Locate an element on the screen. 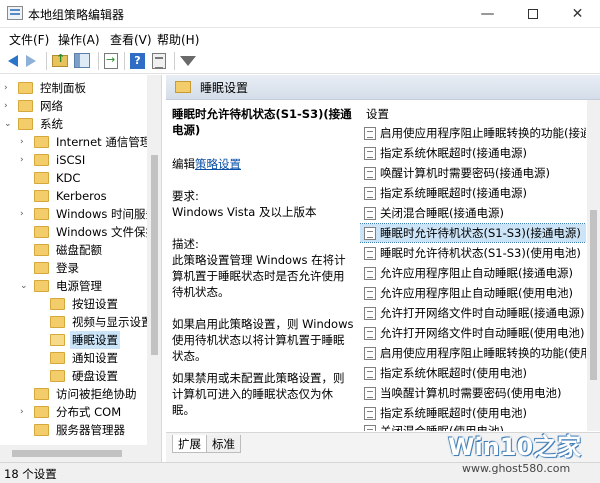 The width and height of the screenshot is (600, 483). title-bar: 本地组策略编辑器 — ✕ is located at coordinates (300, 14).